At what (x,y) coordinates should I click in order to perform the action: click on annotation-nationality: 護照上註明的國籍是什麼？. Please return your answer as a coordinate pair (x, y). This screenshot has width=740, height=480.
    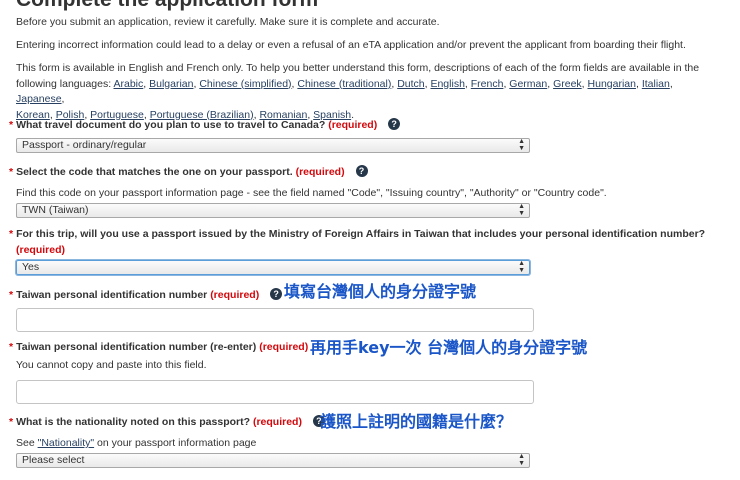
    Looking at the image, I should click on (416, 421).